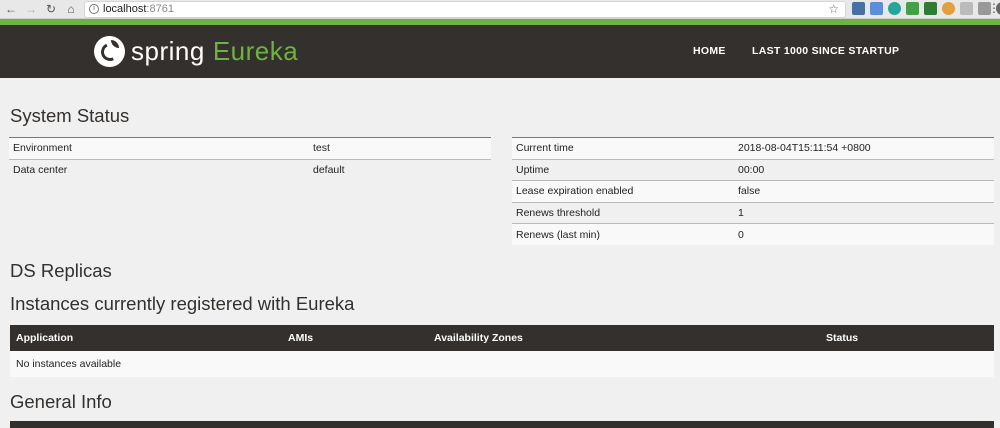  Describe the element at coordinates (168, 50) in the screenshot. I see `logo-spring-text: spring` at that location.